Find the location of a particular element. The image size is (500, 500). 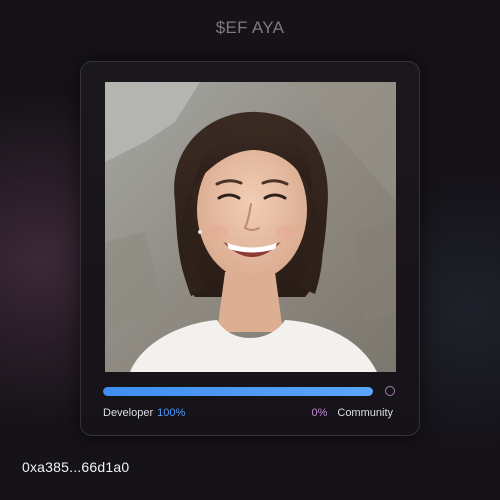

developer-label: Developer is located at coordinates (128, 413).